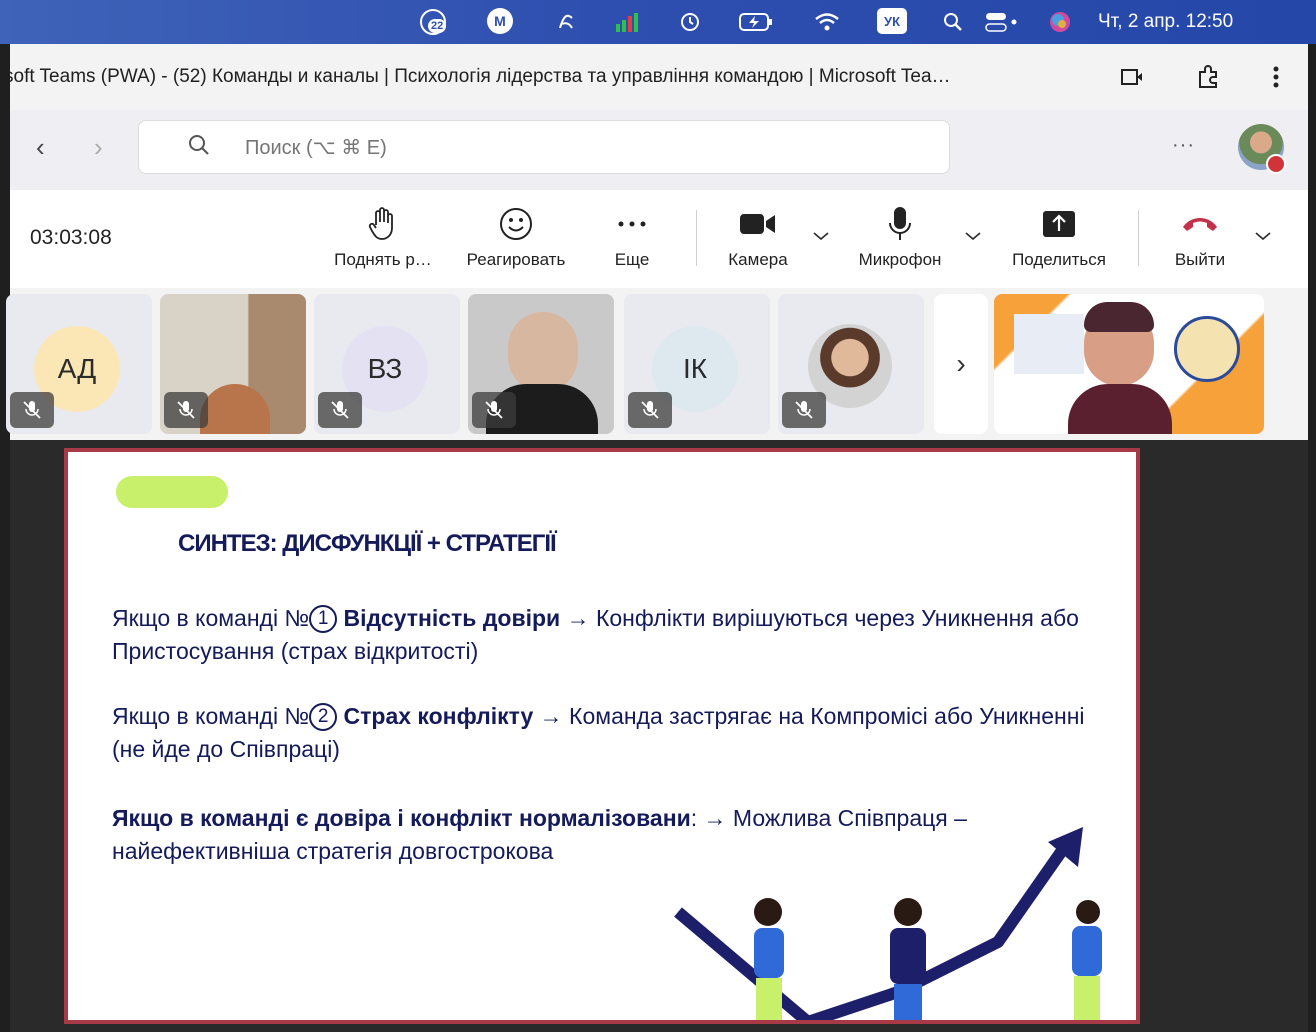 The image size is (1316, 1032). Describe the element at coordinates (1208, 77) in the screenshot. I see `extensions-icon` at that location.